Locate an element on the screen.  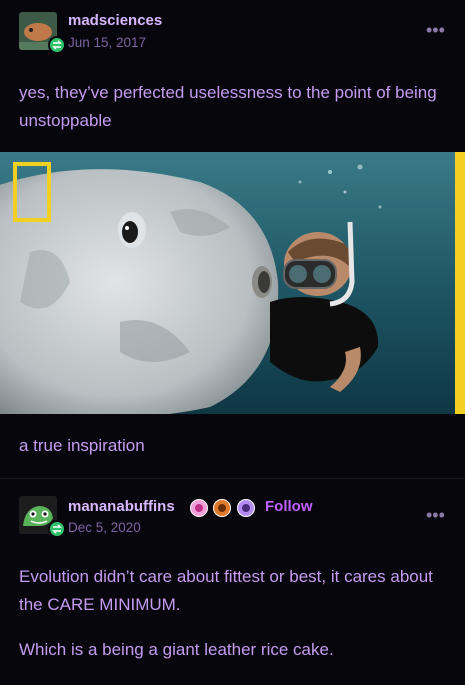
follow-button: Follow is located at coordinates (289, 506).